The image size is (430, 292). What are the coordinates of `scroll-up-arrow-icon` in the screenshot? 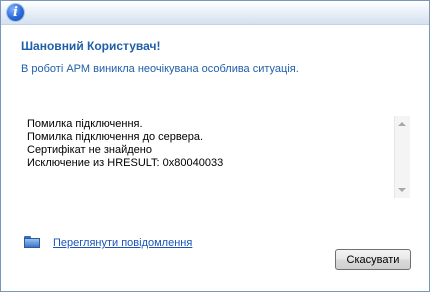 It's located at (402, 124).